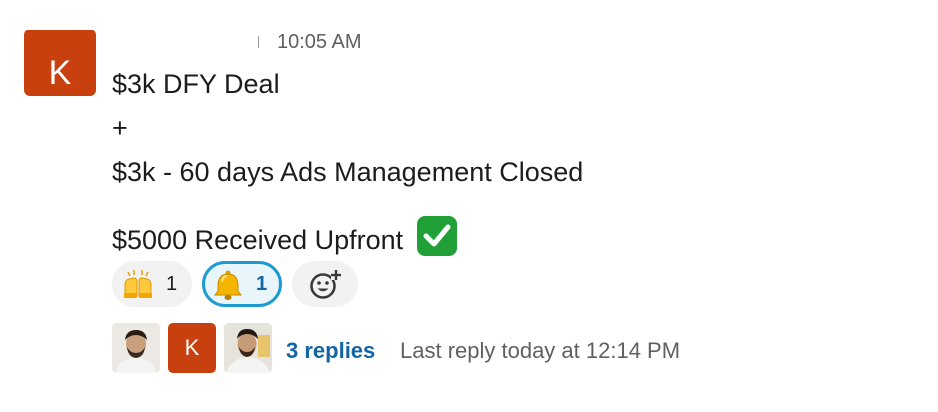 This screenshot has width=938, height=412. What do you see at coordinates (319, 42) in the screenshot?
I see `message-timestamp: 10:05 AM` at bounding box center [319, 42].